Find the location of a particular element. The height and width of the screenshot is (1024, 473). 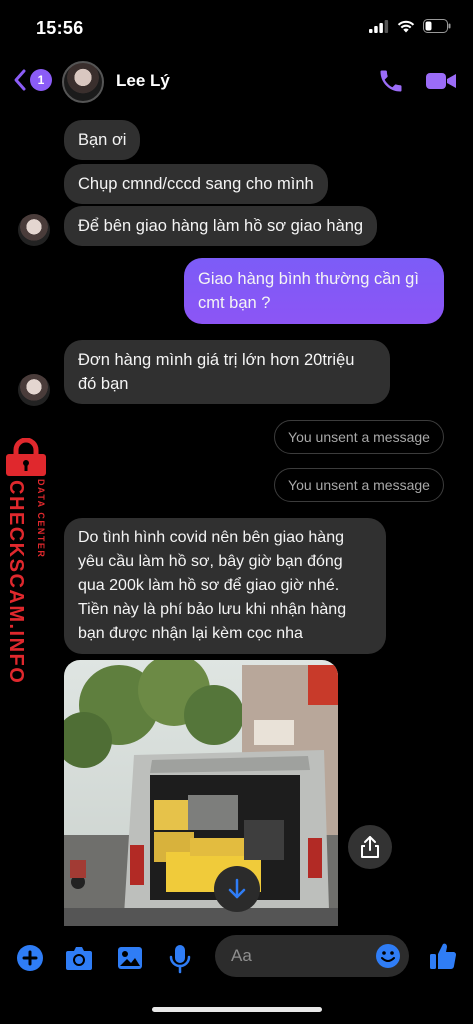

video-call-icon is located at coordinates (441, 81).